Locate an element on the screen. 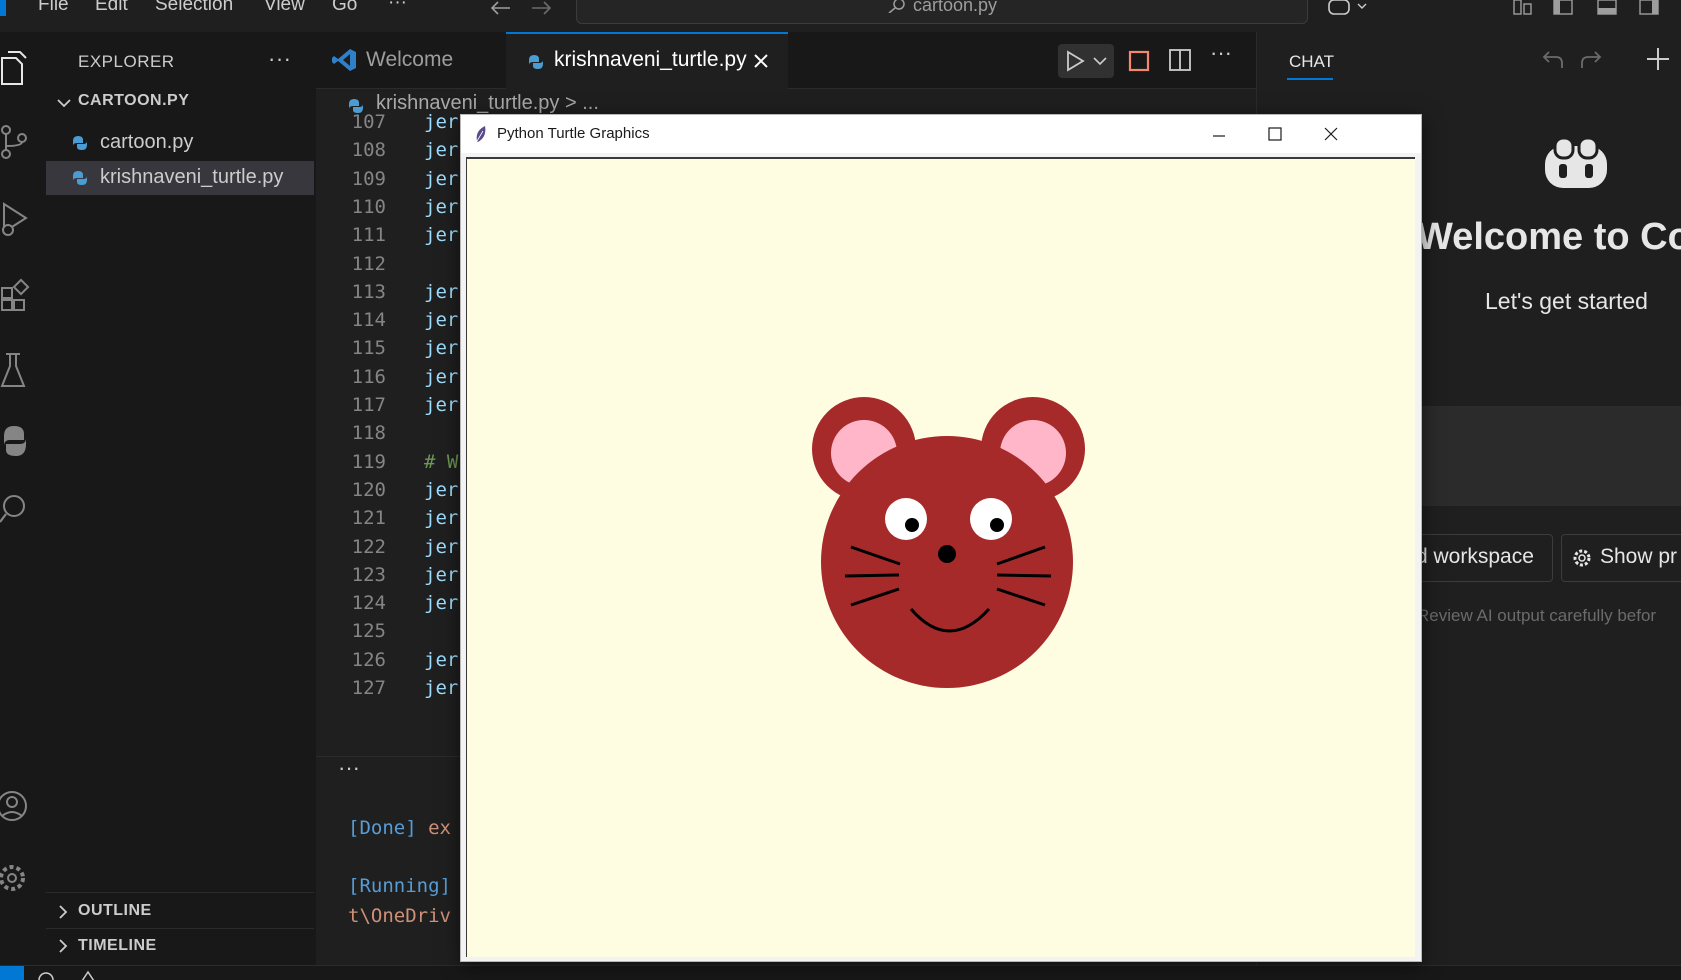  show-prompts-button: Show pr is located at coordinates (1621, 558).